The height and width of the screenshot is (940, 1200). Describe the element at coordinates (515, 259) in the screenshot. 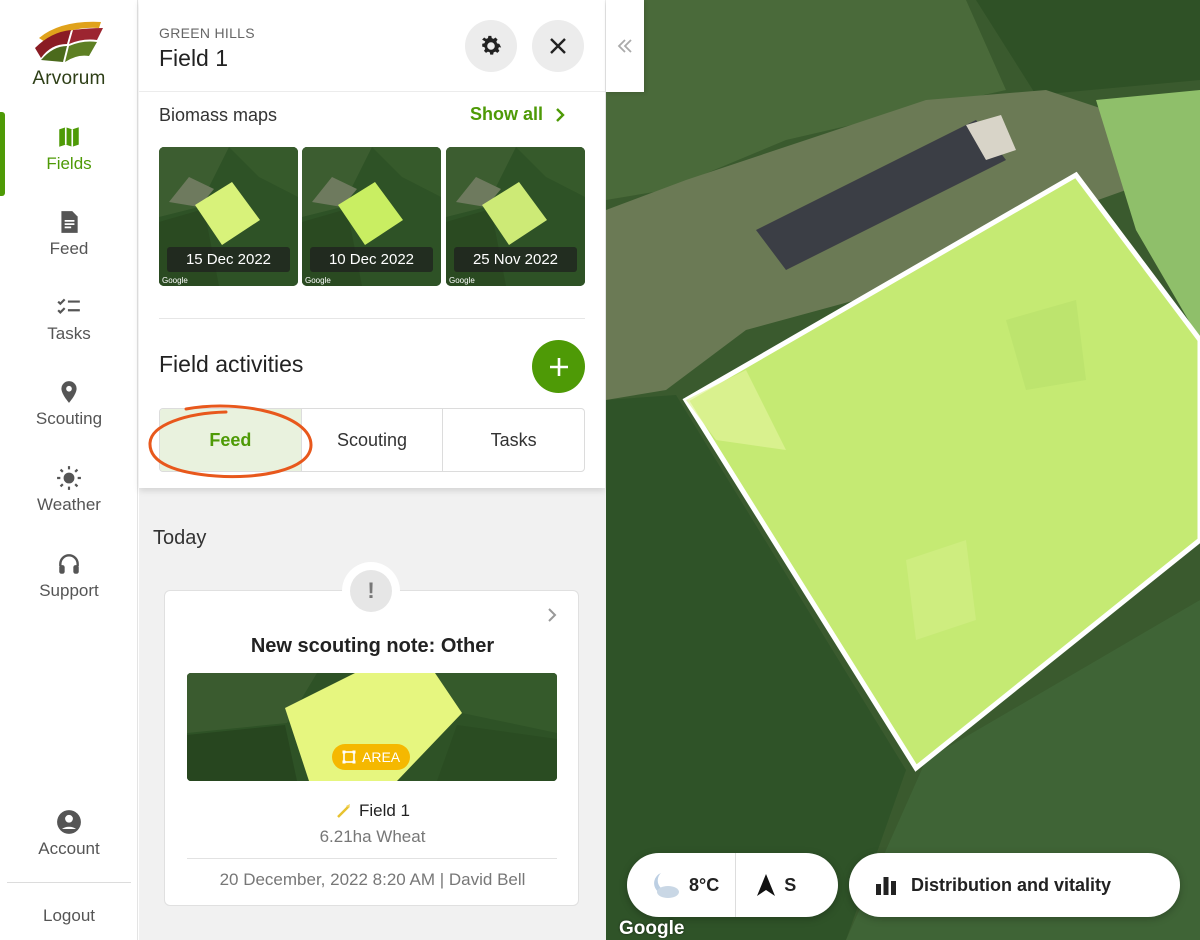

I see `biomass-date: 25 Nov 2022` at that location.